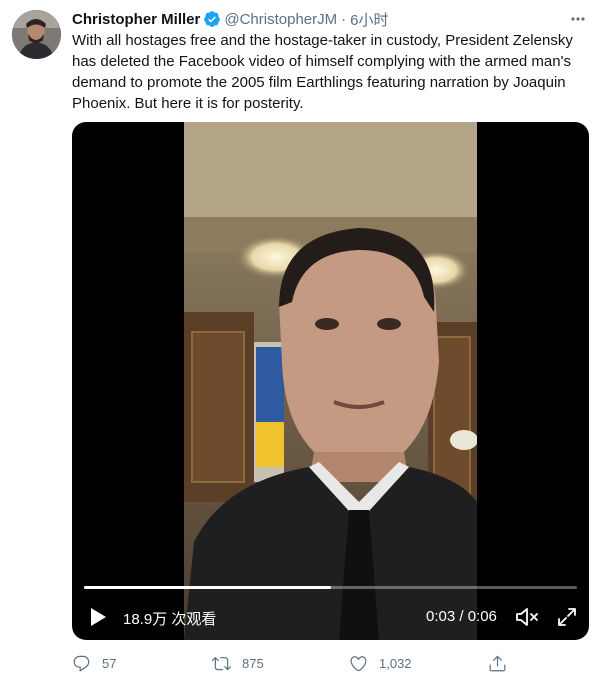 The height and width of the screenshot is (681, 600). I want to click on share-button, so click(503, 663).